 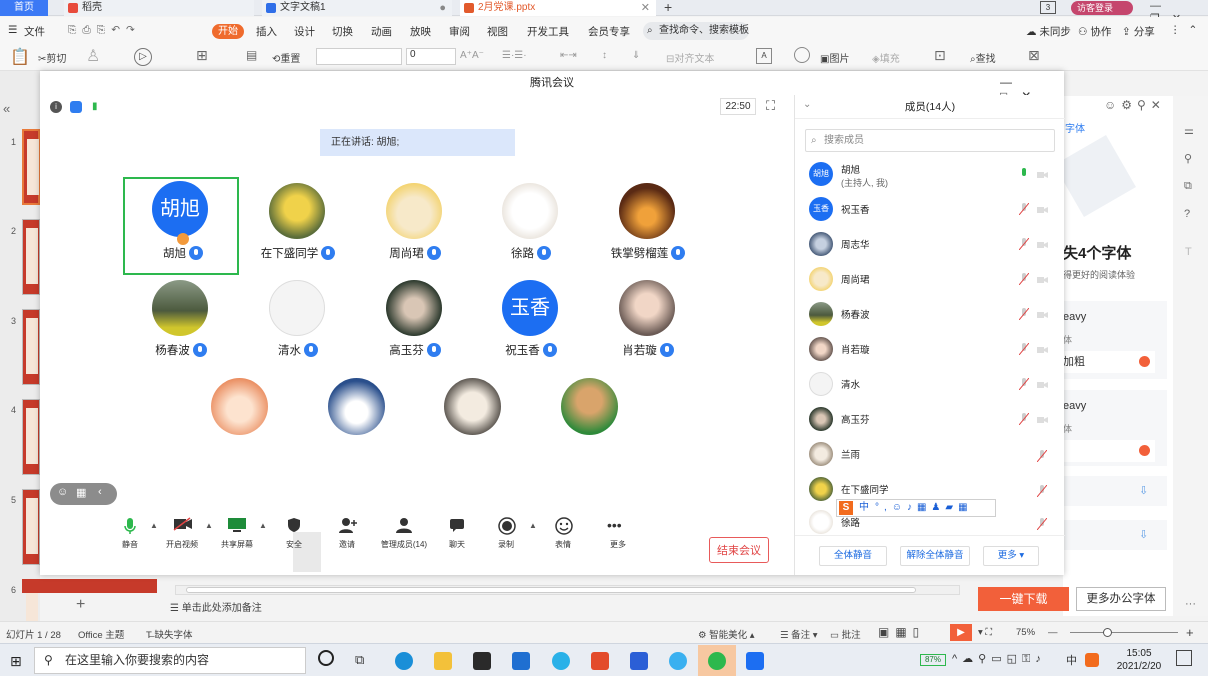 What do you see at coordinates (1124, 632) in the screenshot?
I see `zoom-slider` at bounding box center [1124, 632].